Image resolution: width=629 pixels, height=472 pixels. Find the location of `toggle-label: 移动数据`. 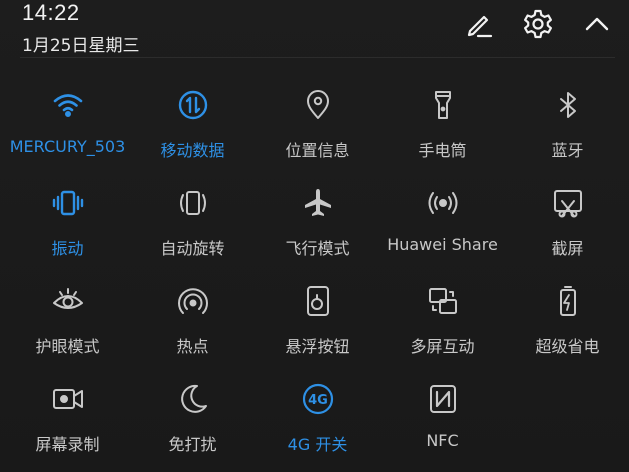

toggle-label: 移动数据 is located at coordinates (192, 150).